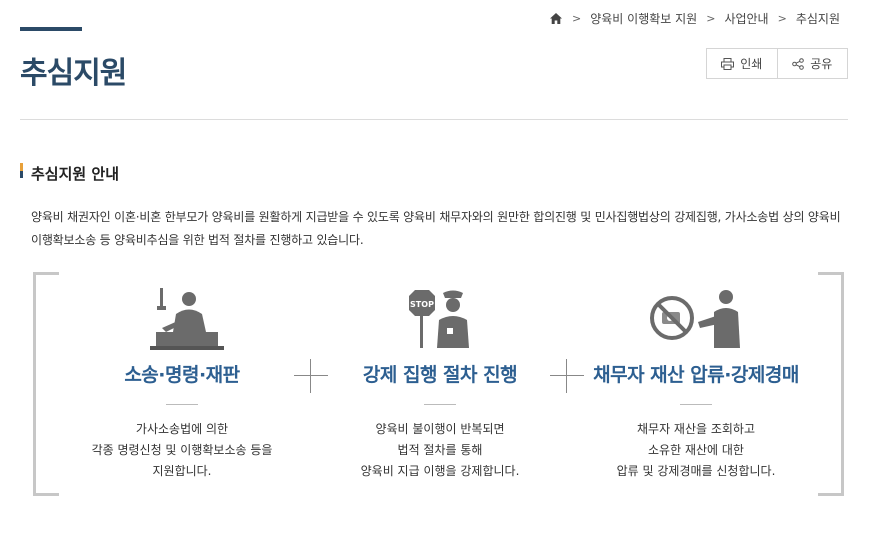 The height and width of the screenshot is (540, 876). I want to click on svg-text: STOP, so click(422, 304).